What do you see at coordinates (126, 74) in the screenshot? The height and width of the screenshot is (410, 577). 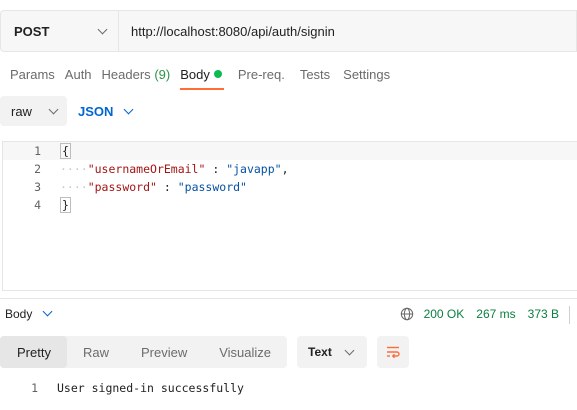 I see `tab-label: Headers` at bounding box center [126, 74].